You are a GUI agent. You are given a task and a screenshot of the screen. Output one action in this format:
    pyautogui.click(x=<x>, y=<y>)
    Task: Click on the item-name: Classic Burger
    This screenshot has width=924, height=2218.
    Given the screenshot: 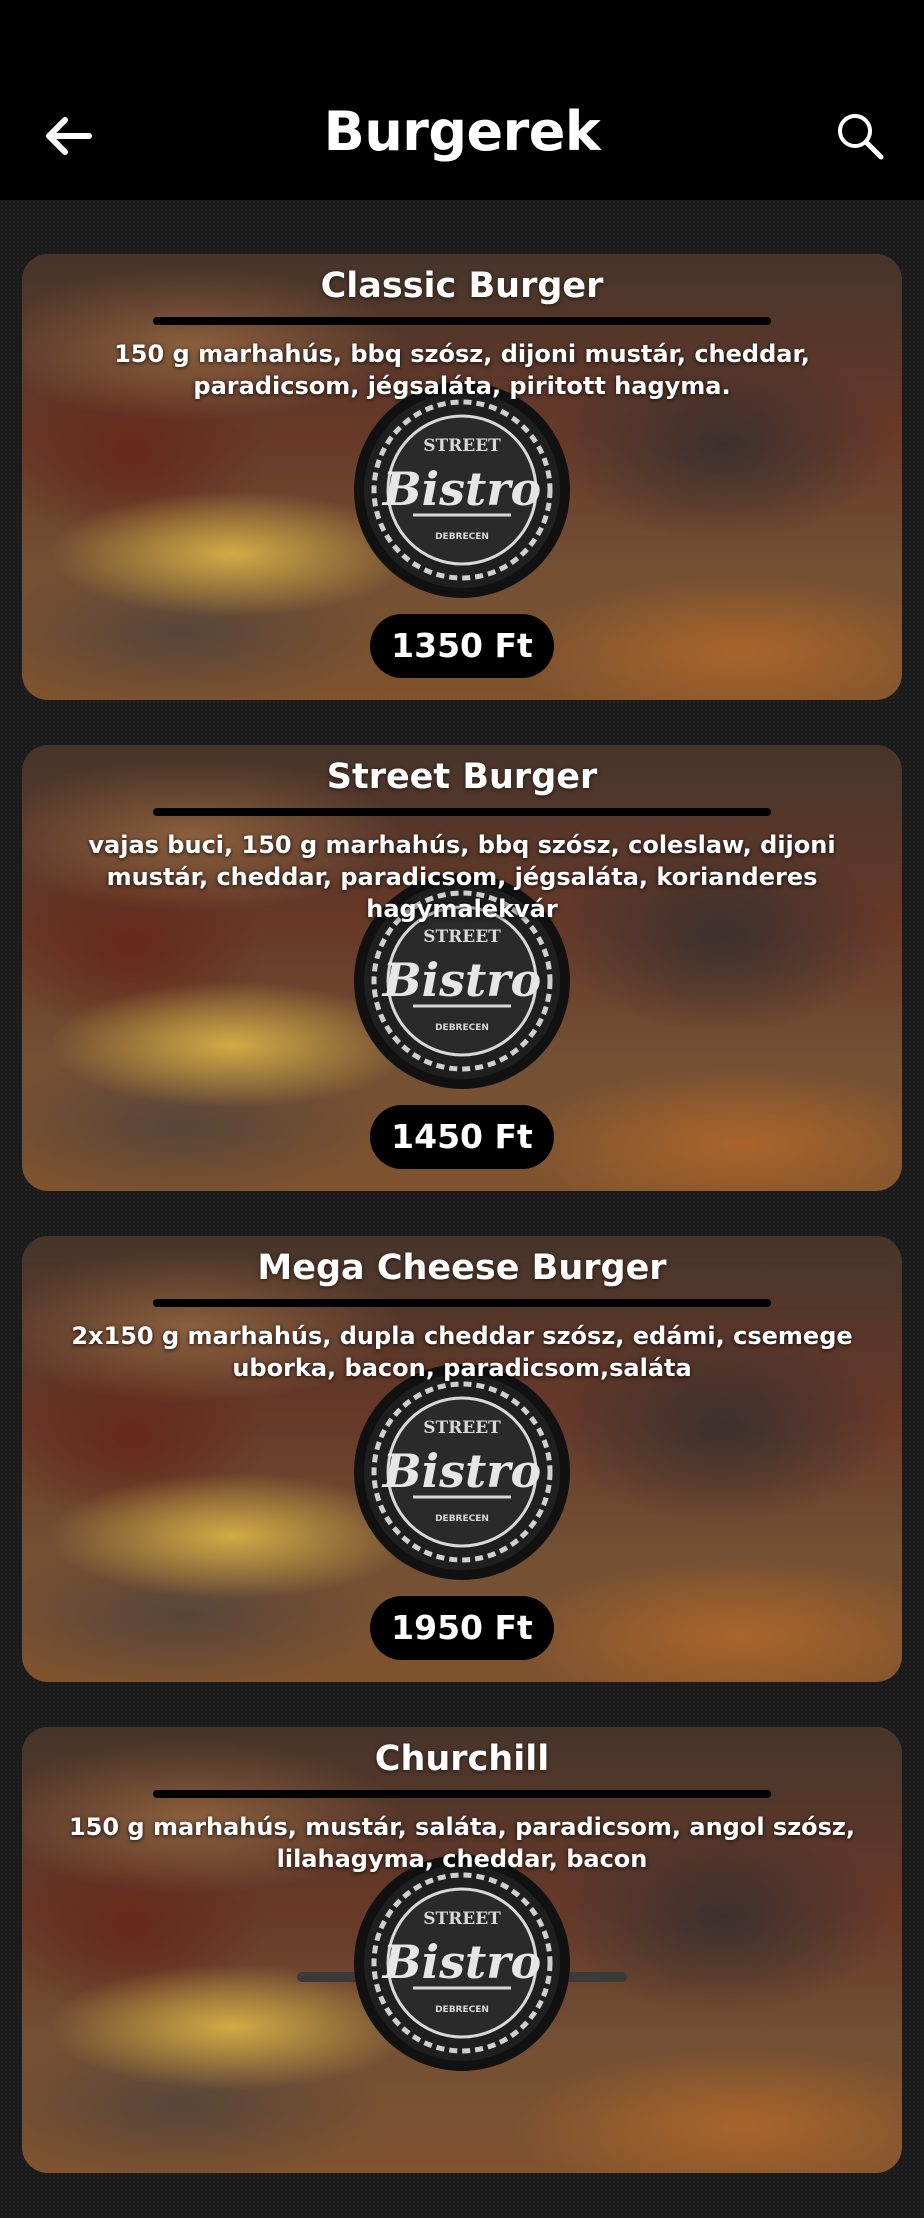 What is the action you would take?
    pyautogui.click(x=462, y=286)
    